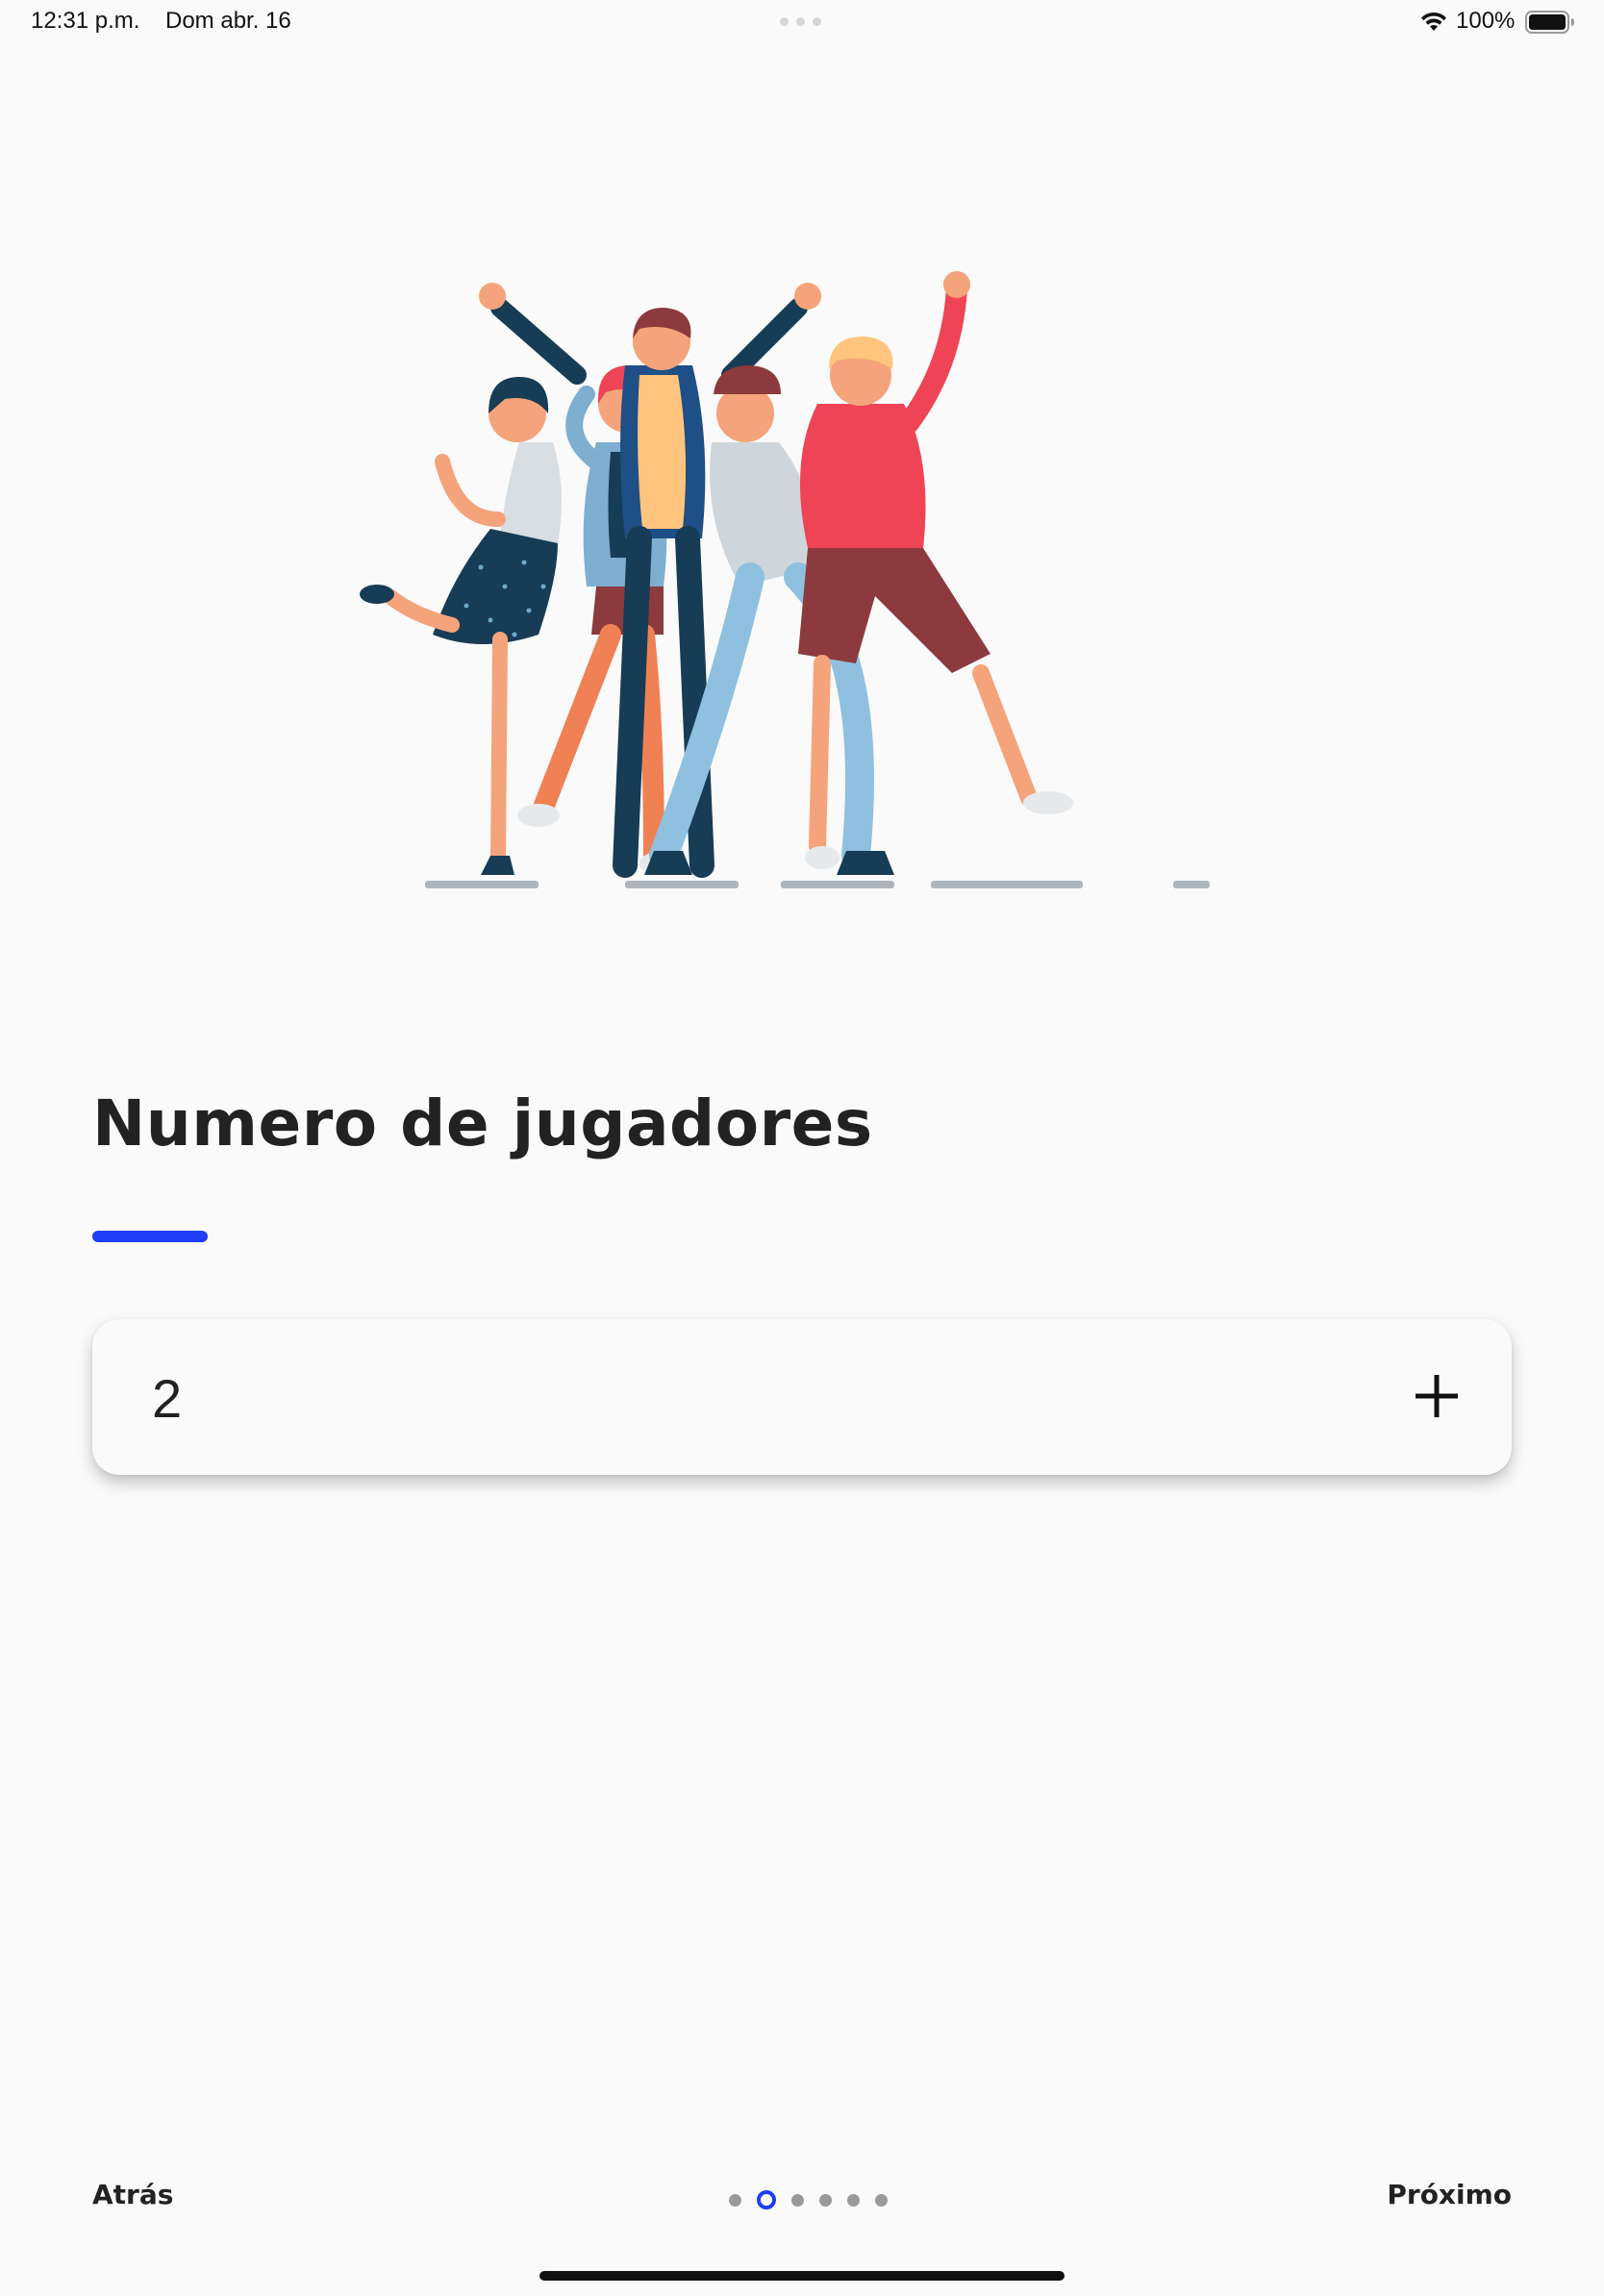  Describe the element at coordinates (802, 2276) in the screenshot. I see `home-indicator` at that location.